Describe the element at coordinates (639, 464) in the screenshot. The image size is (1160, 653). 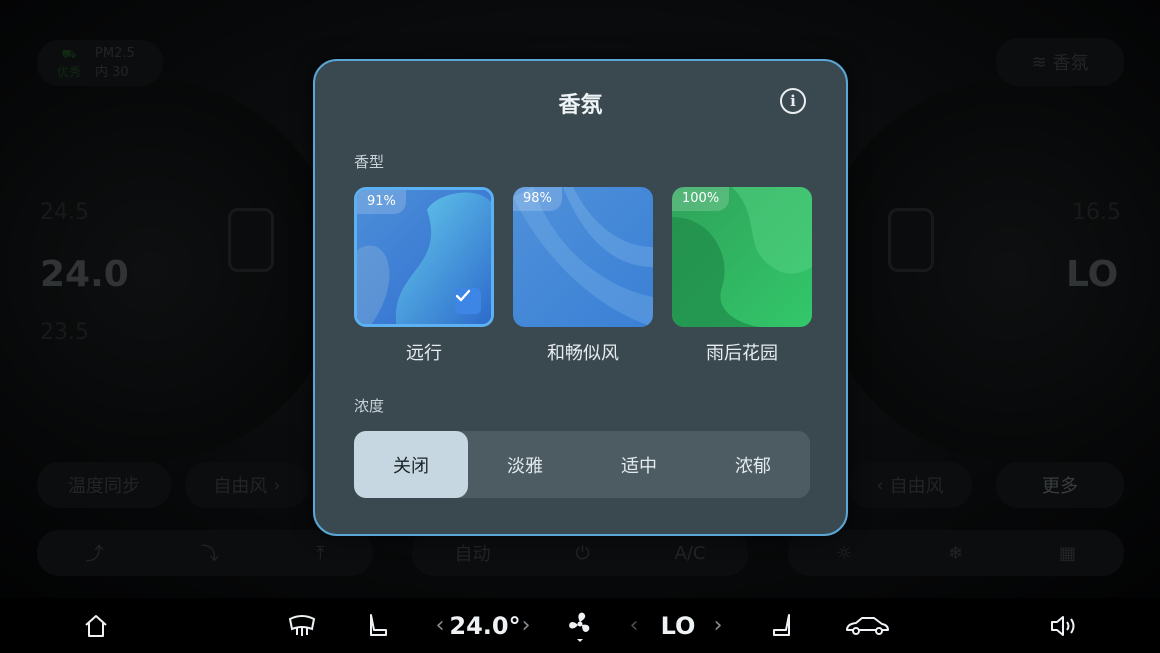
I see `intensity-medium-option: 适中` at that location.